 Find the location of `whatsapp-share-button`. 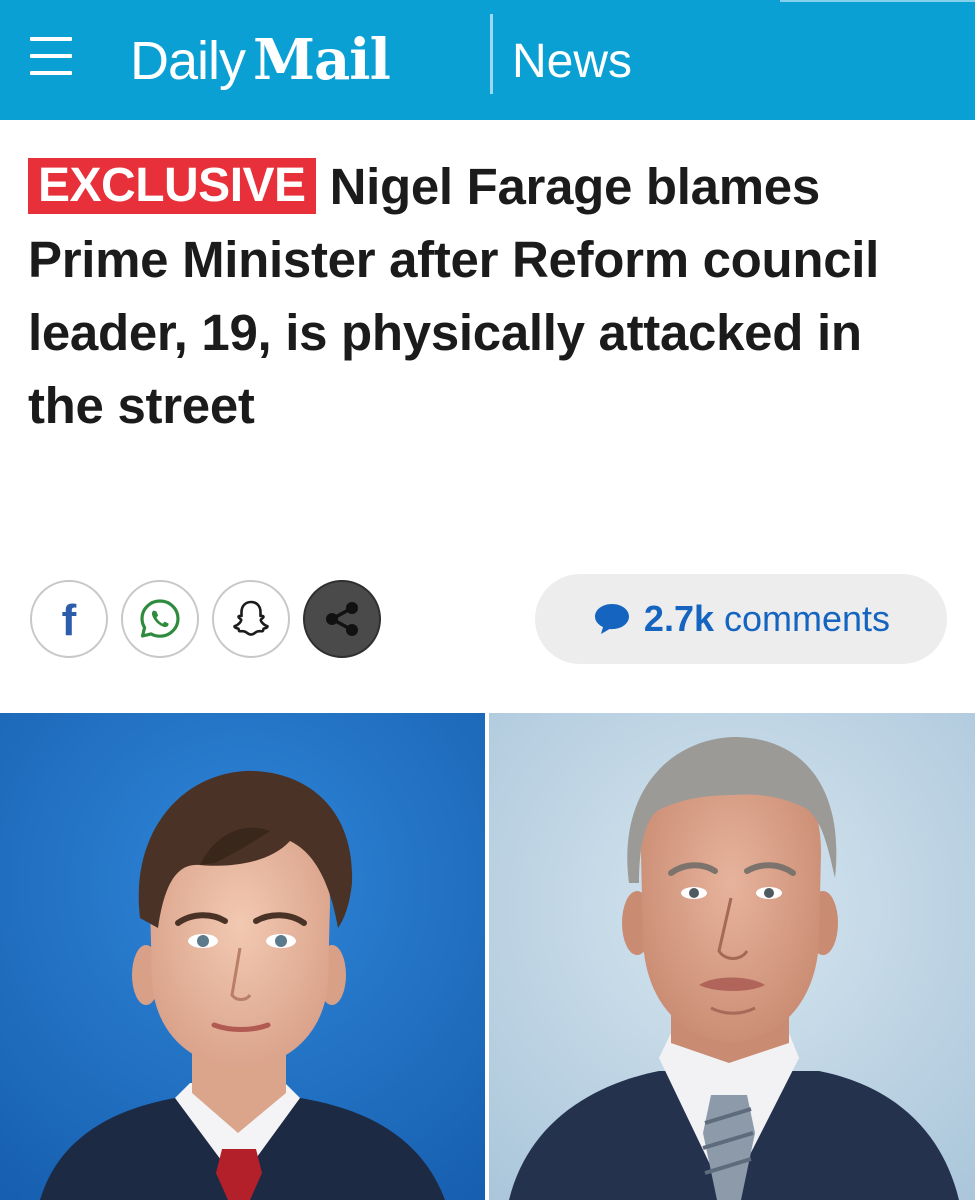

whatsapp-share-button is located at coordinates (160, 619).